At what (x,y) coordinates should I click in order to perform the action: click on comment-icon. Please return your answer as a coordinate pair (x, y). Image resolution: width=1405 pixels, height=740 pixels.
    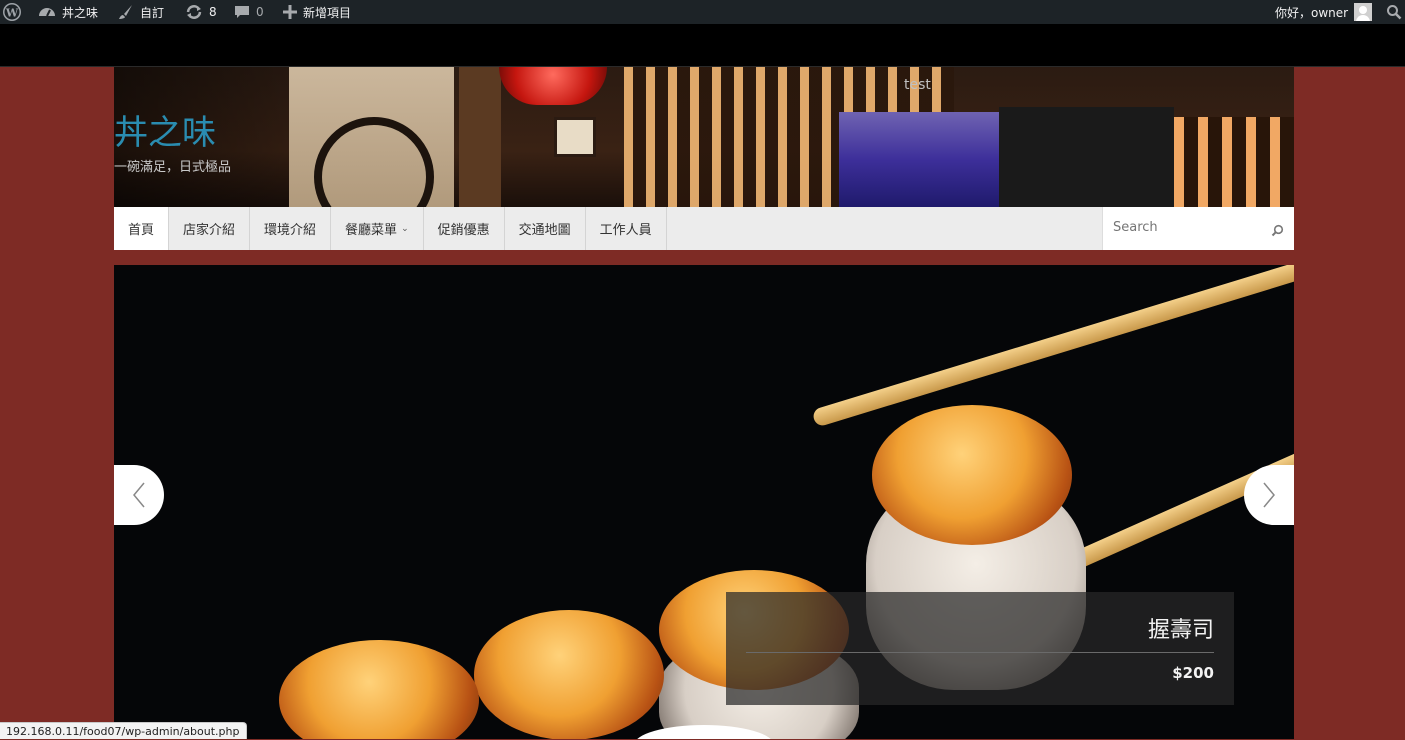
    Looking at the image, I should click on (242, 12).